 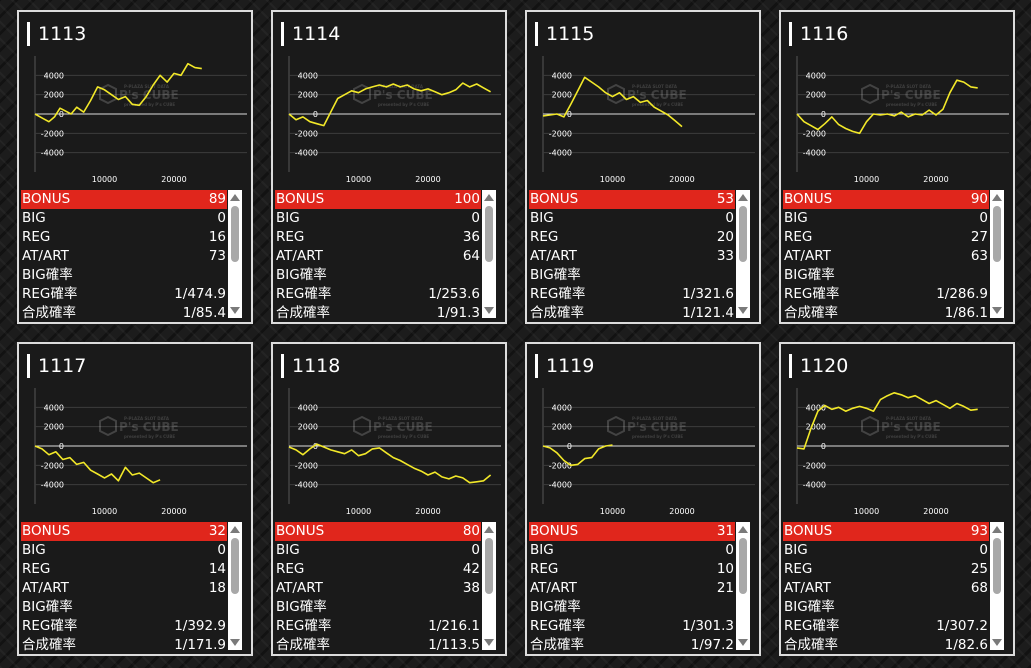 What do you see at coordinates (217, 256) in the screenshot?
I see `stat-value: 73` at bounding box center [217, 256].